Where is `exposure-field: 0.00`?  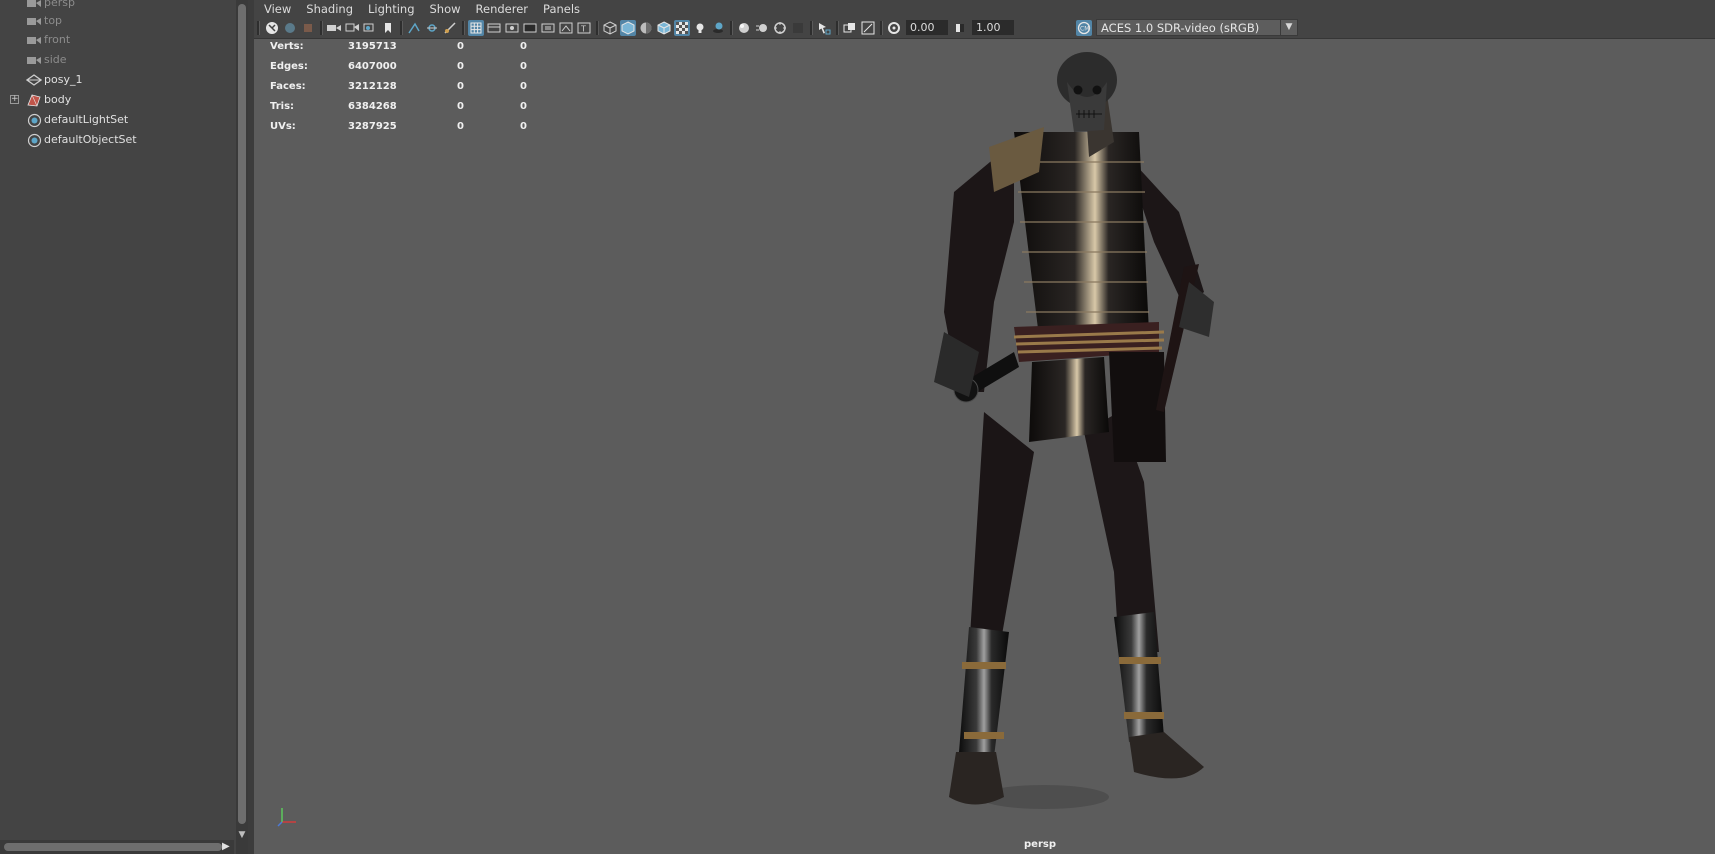 exposure-field: 0.00 is located at coordinates (927, 27).